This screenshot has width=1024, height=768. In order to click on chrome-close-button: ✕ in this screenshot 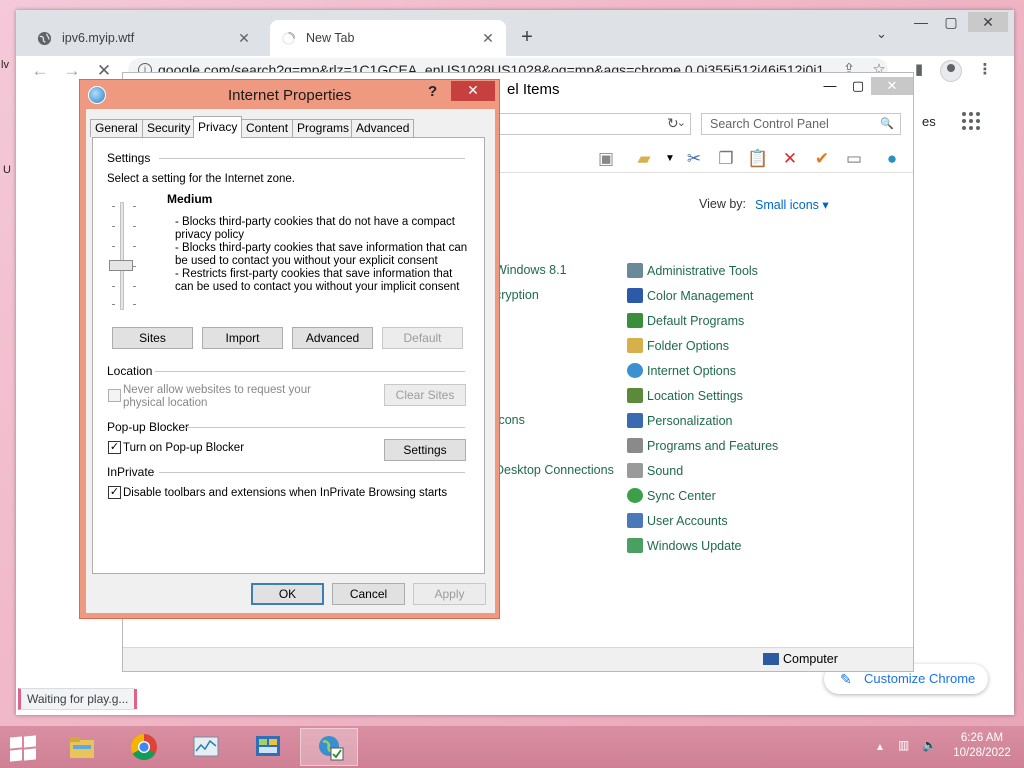, I will do `click(988, 22)`.